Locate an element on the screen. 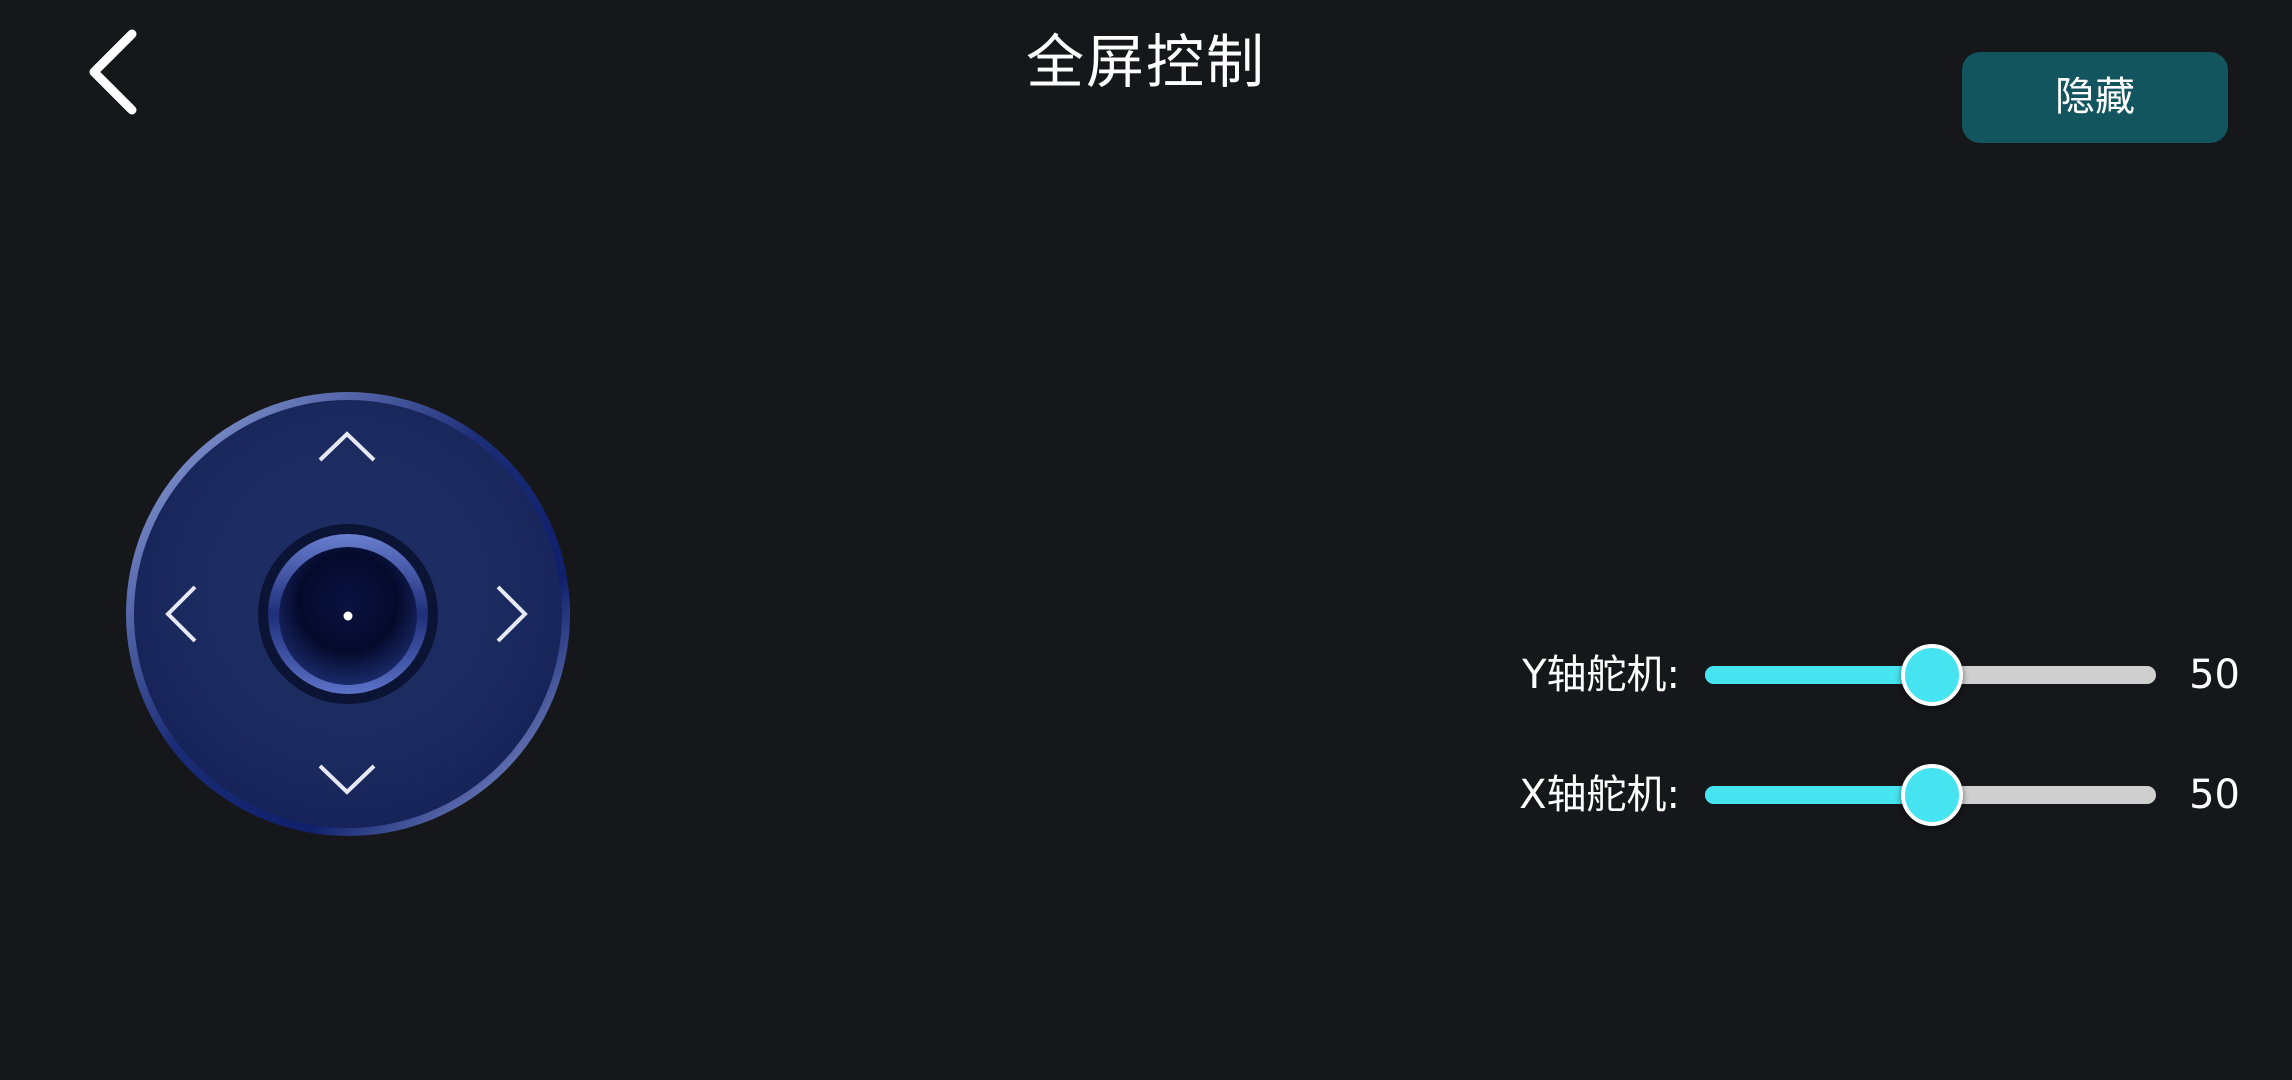 This screenshot has width=2292, height=1080. up-button is located at coordinates (348, 458).